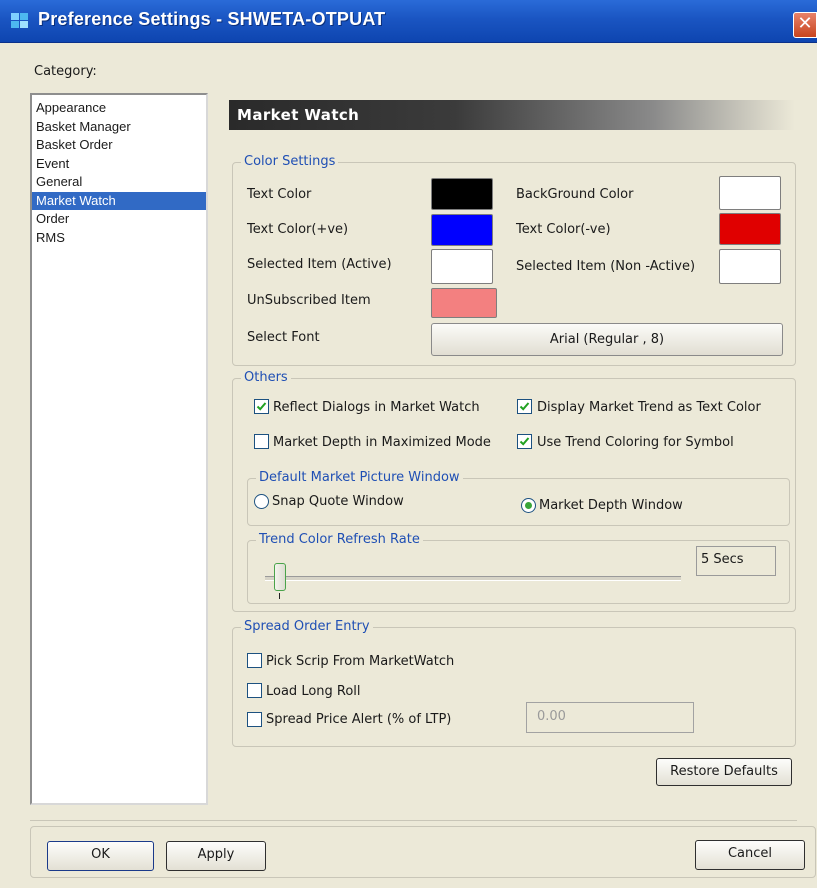 The width and height of the screenshot is (817, 888). I want to click on spread-price-input: 0.00, so click(610, 717).